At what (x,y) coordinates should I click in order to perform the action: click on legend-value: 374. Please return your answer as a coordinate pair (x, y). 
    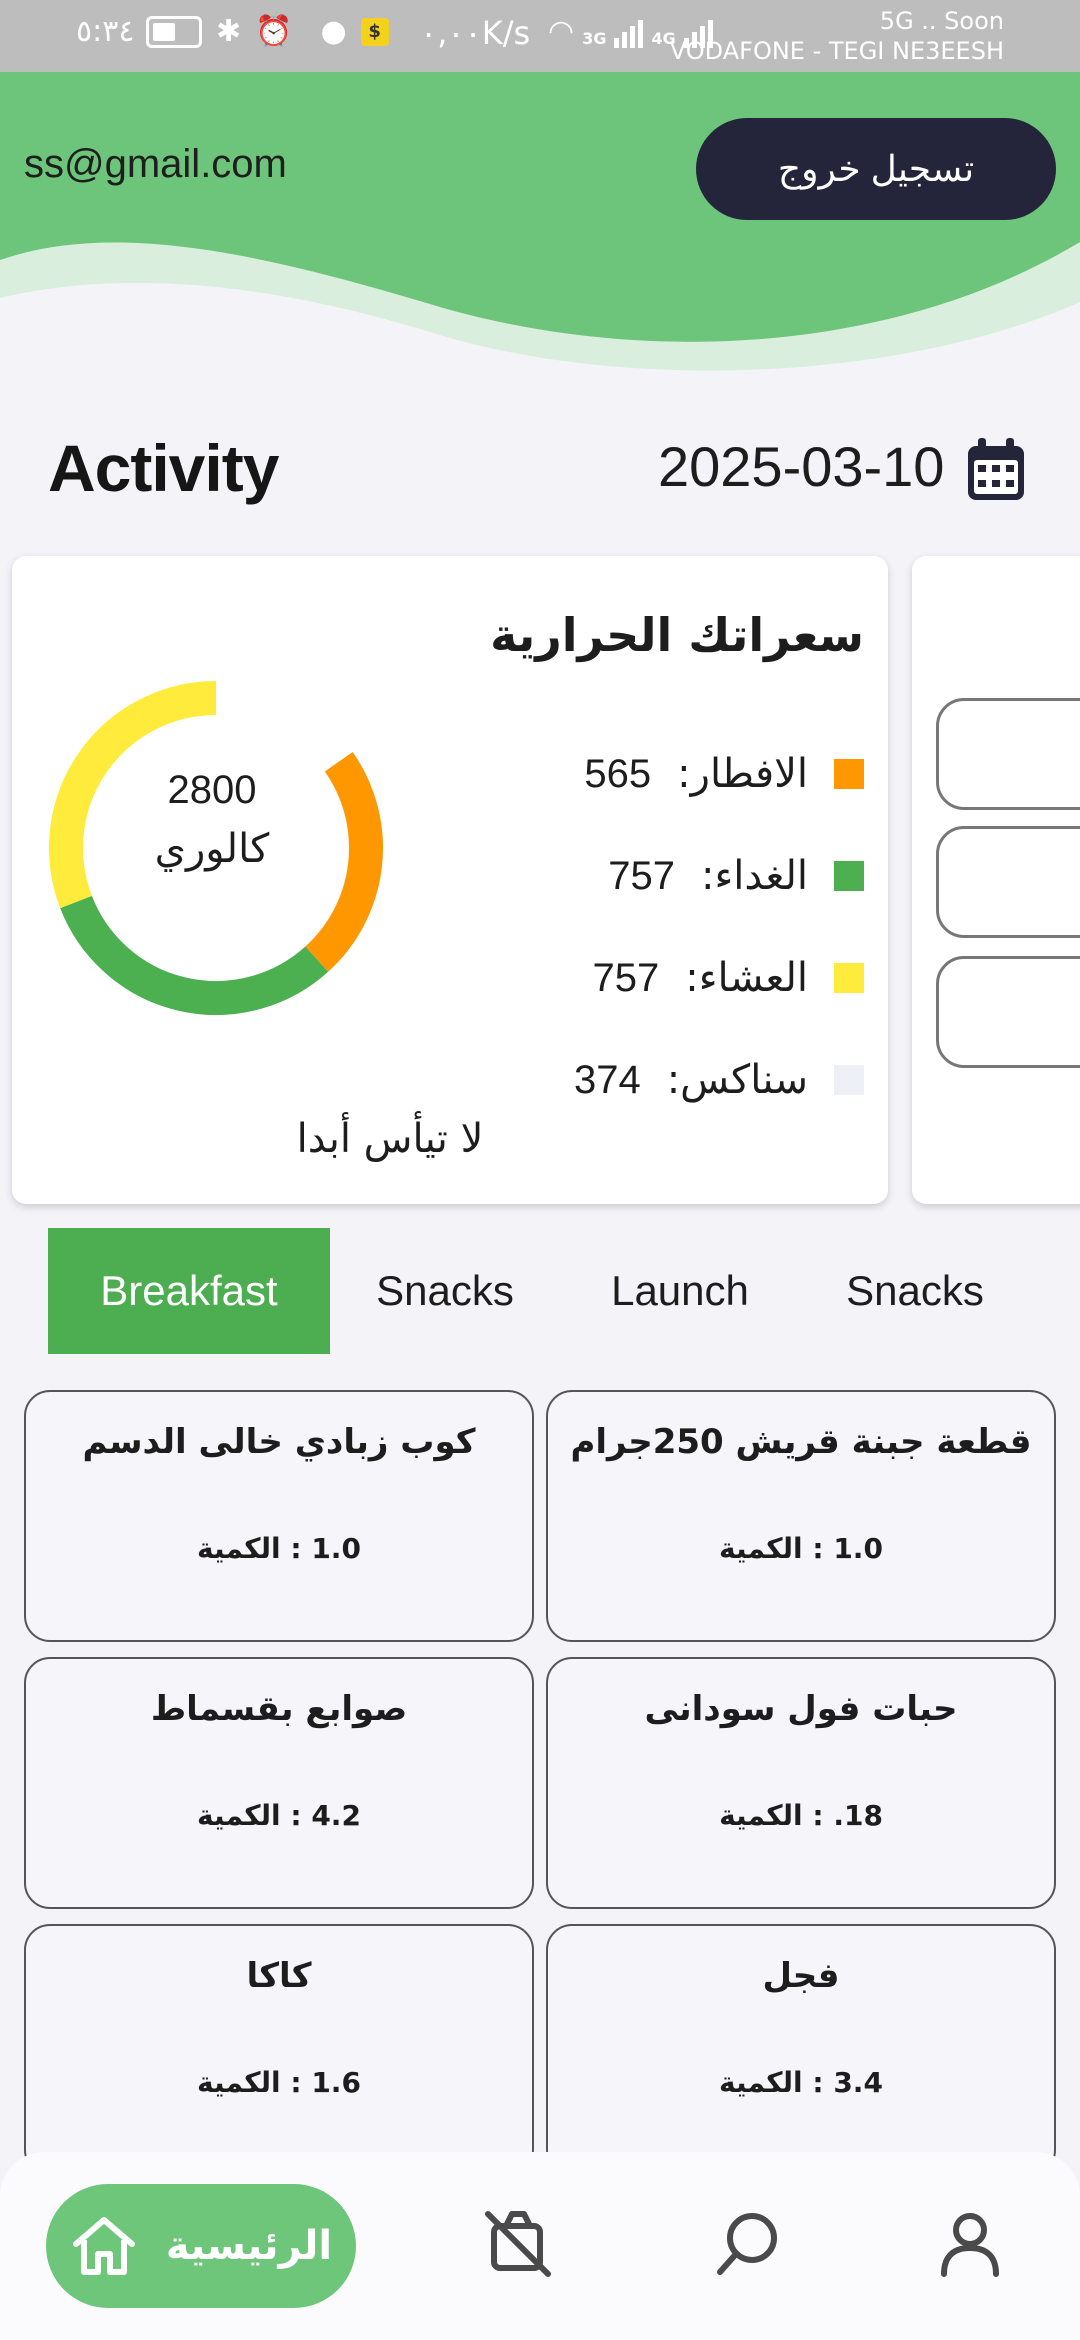
    Looking at the image, I should click on (607, 1079).